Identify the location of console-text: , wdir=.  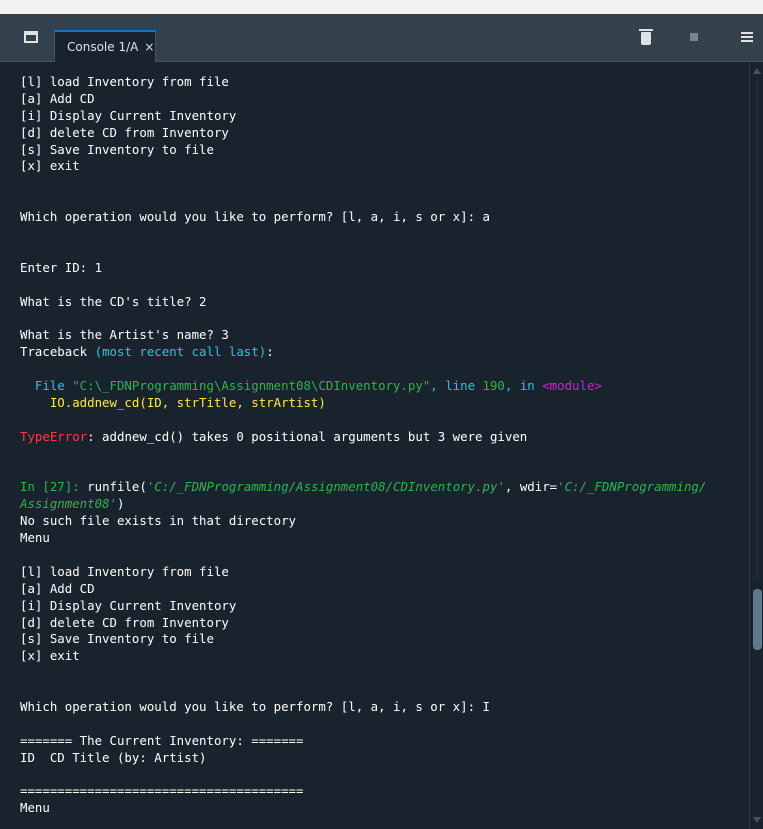
(531, 487).